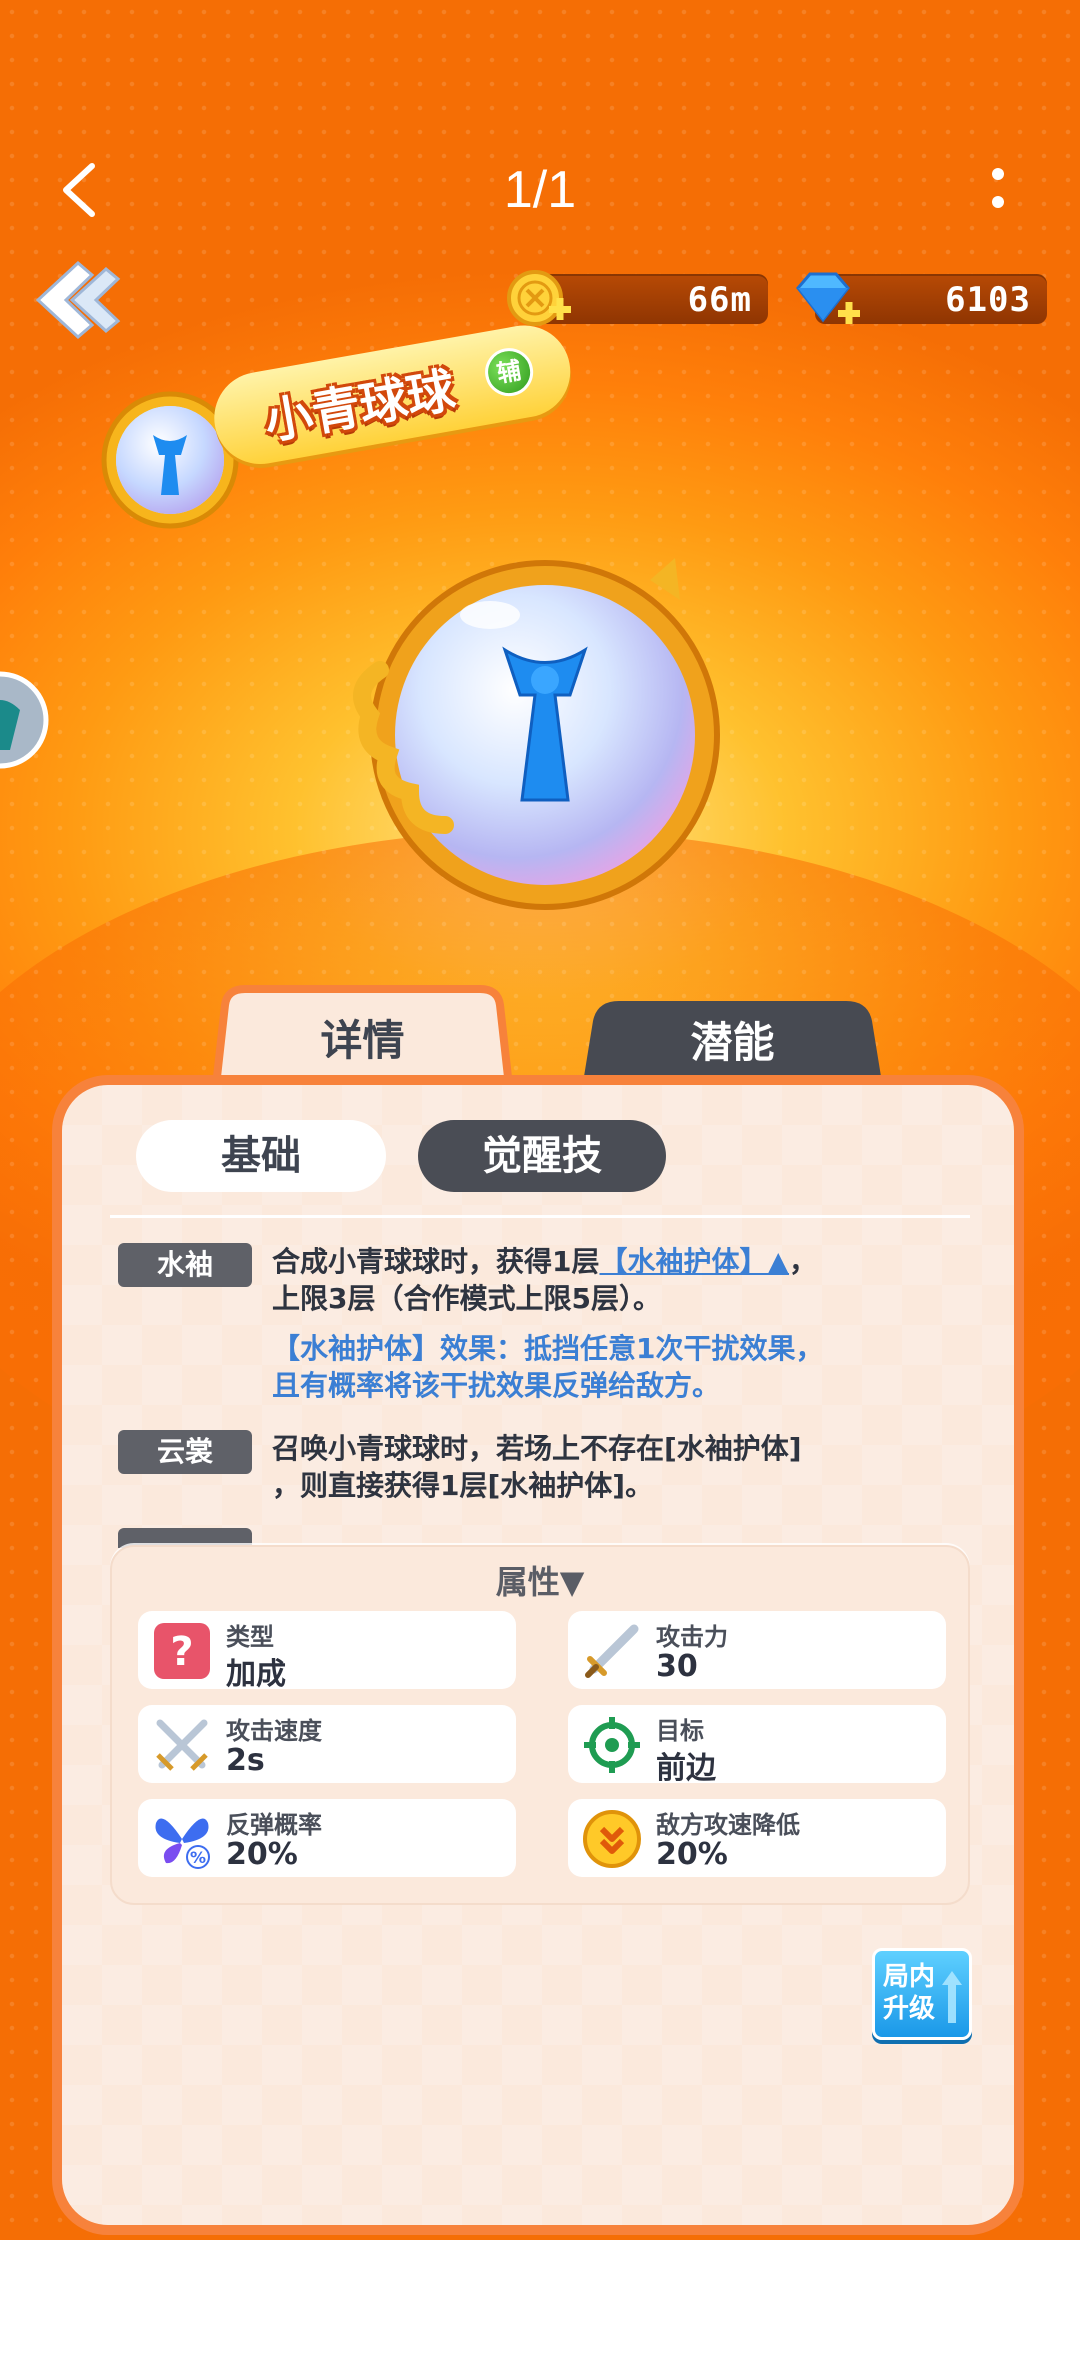  Describe the element at coordinates (274, 1731) in the screenshot. I see `attr-label: 攻击速度` at that location.